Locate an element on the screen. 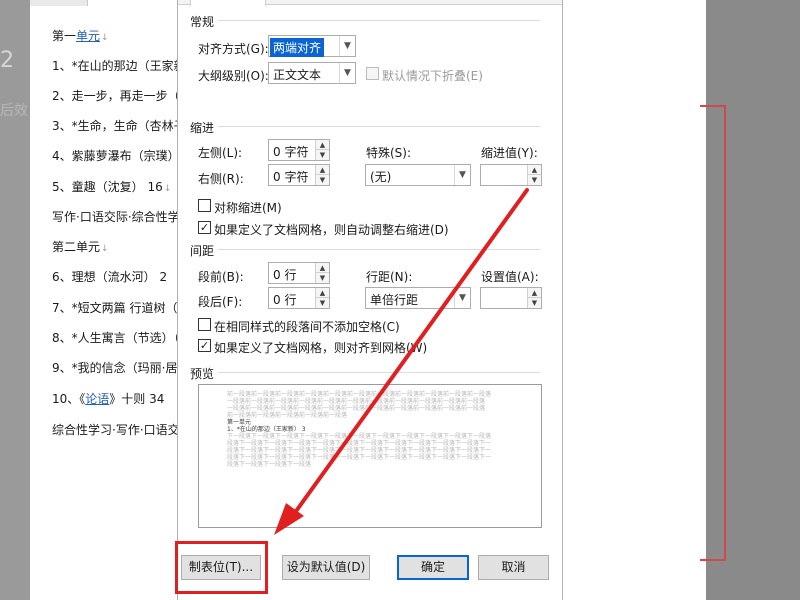 Image resolution: width=800 pixels, height=600 pixels. document-line: 4、紫藤萝瀑布（宗璞） is located at coordinates (116, 155).